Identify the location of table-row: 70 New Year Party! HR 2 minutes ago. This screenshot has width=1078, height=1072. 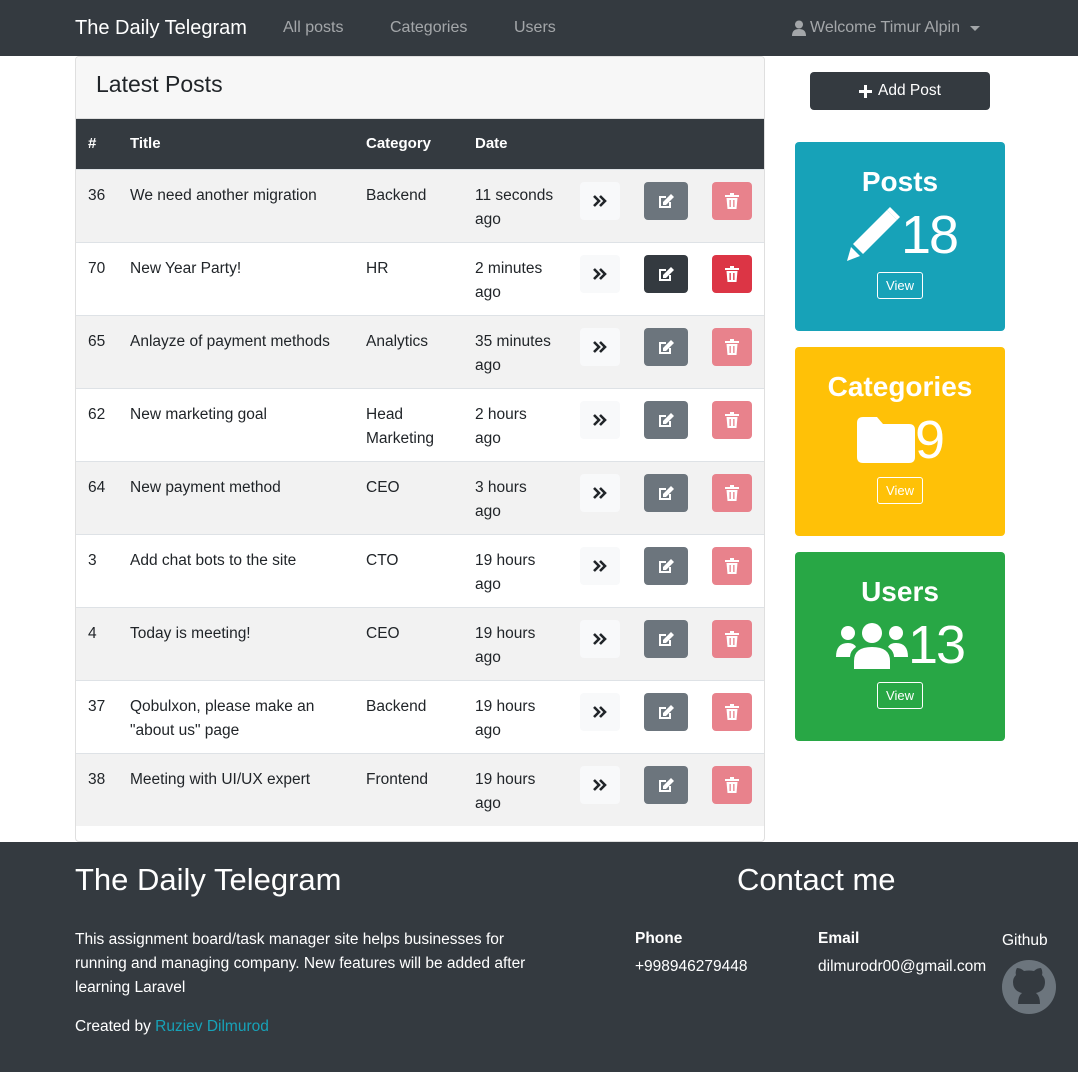
(420, 278).